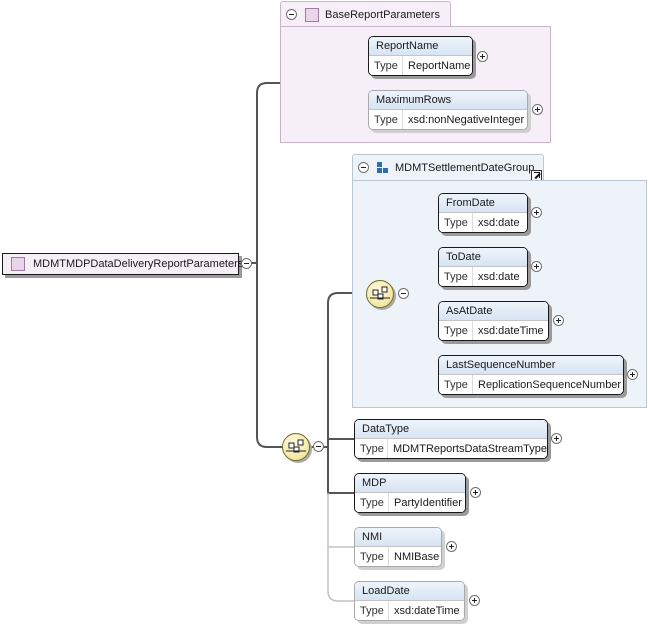 The height and width of the screenshot is (626, 648). What do you see at coordinates (451, 439) in the screenshot?
I see `element-datatype: DataType Type MDMTReportsDataStreamType` at bounding box center [451, 439].